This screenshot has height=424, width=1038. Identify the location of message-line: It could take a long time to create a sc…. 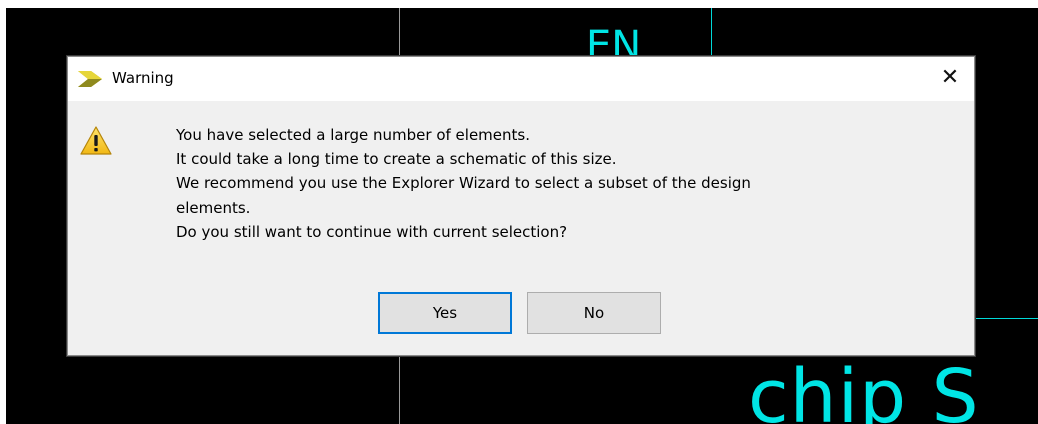
(396, 159).